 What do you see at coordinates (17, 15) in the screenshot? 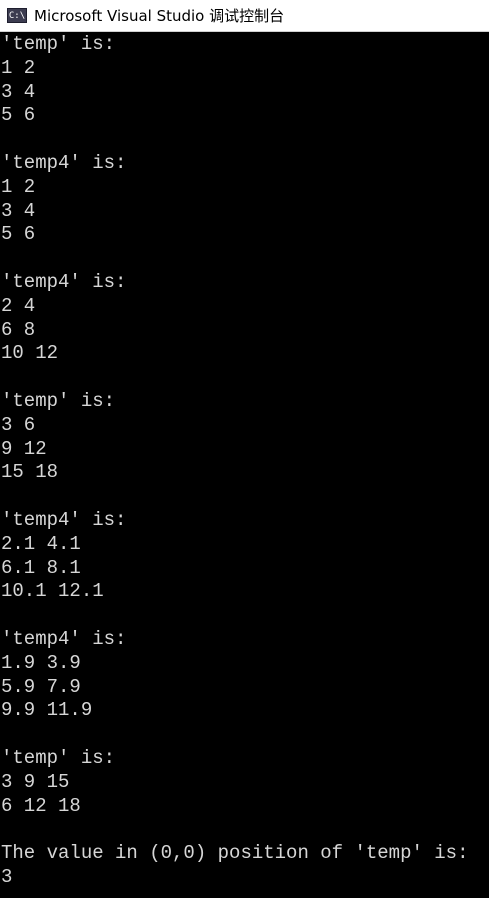
I see `console-app-icon: C:\` at bounding box center [17, 15].